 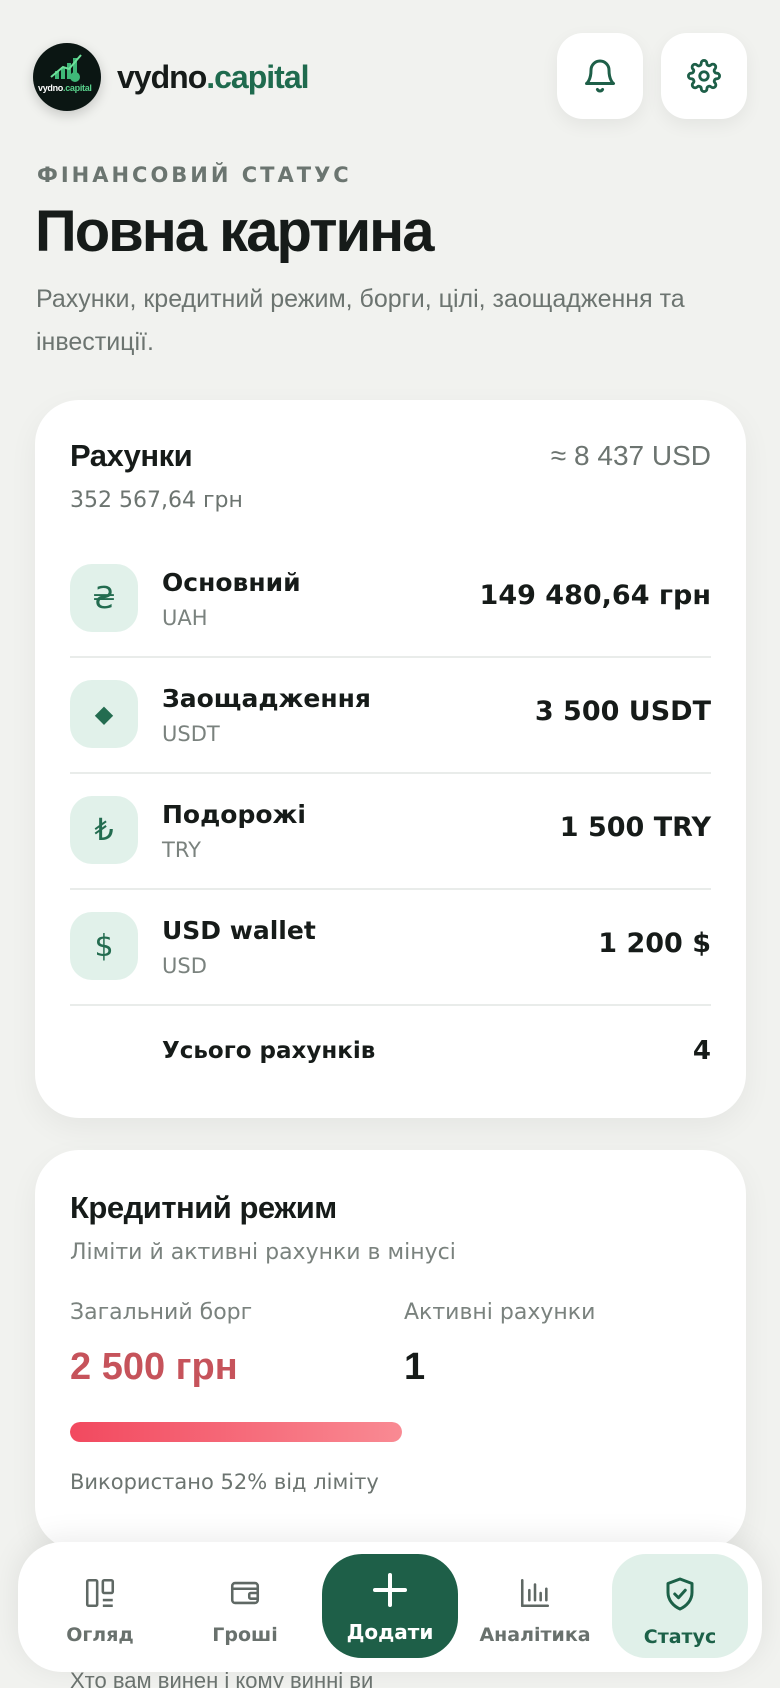 I want to click on nav-label: Огляд, so click(x=100, y=1635).